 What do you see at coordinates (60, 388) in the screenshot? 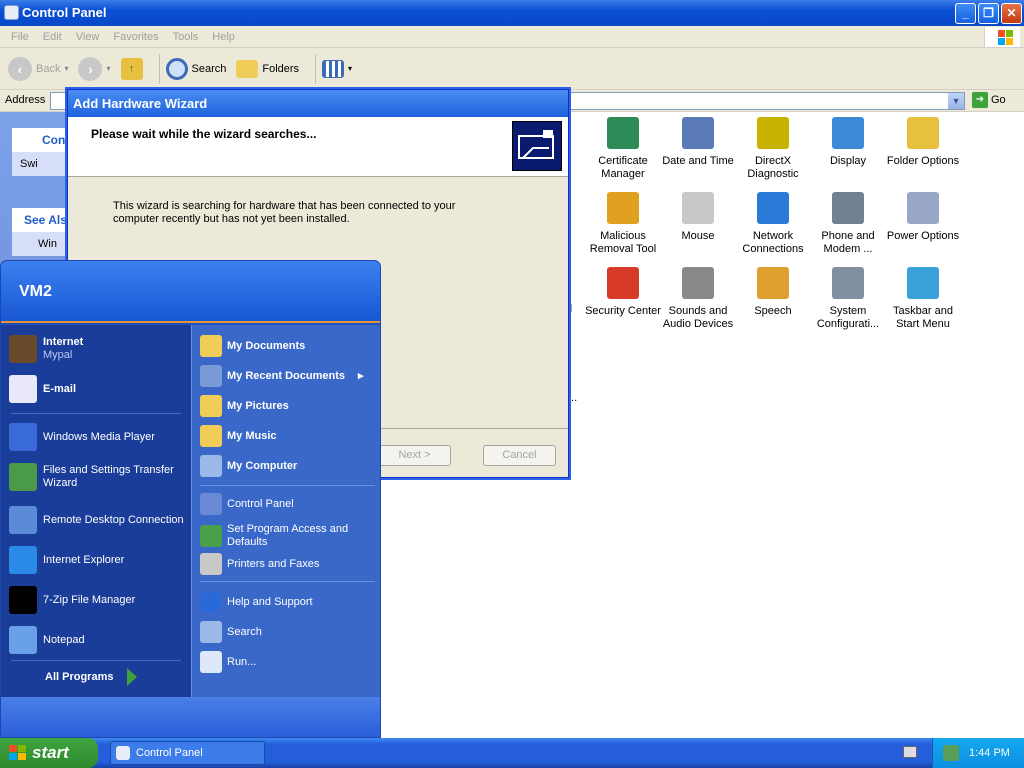
I see `pinned-item-label: E-mail` at bounding box center [60, 388].